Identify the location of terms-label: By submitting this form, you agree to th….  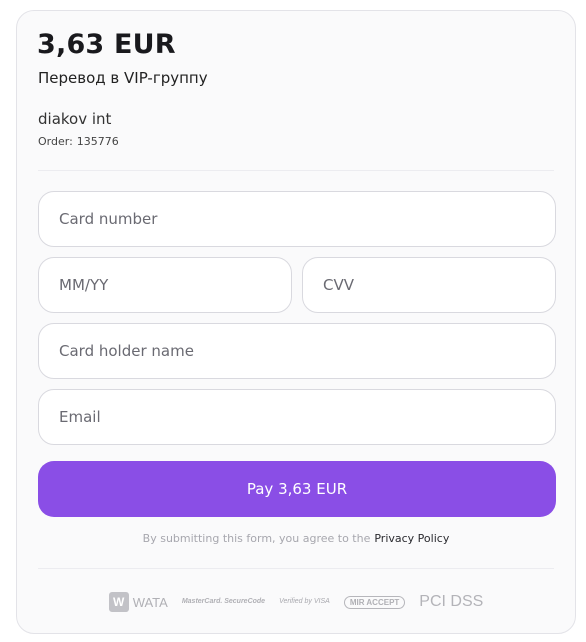
(256, 538).